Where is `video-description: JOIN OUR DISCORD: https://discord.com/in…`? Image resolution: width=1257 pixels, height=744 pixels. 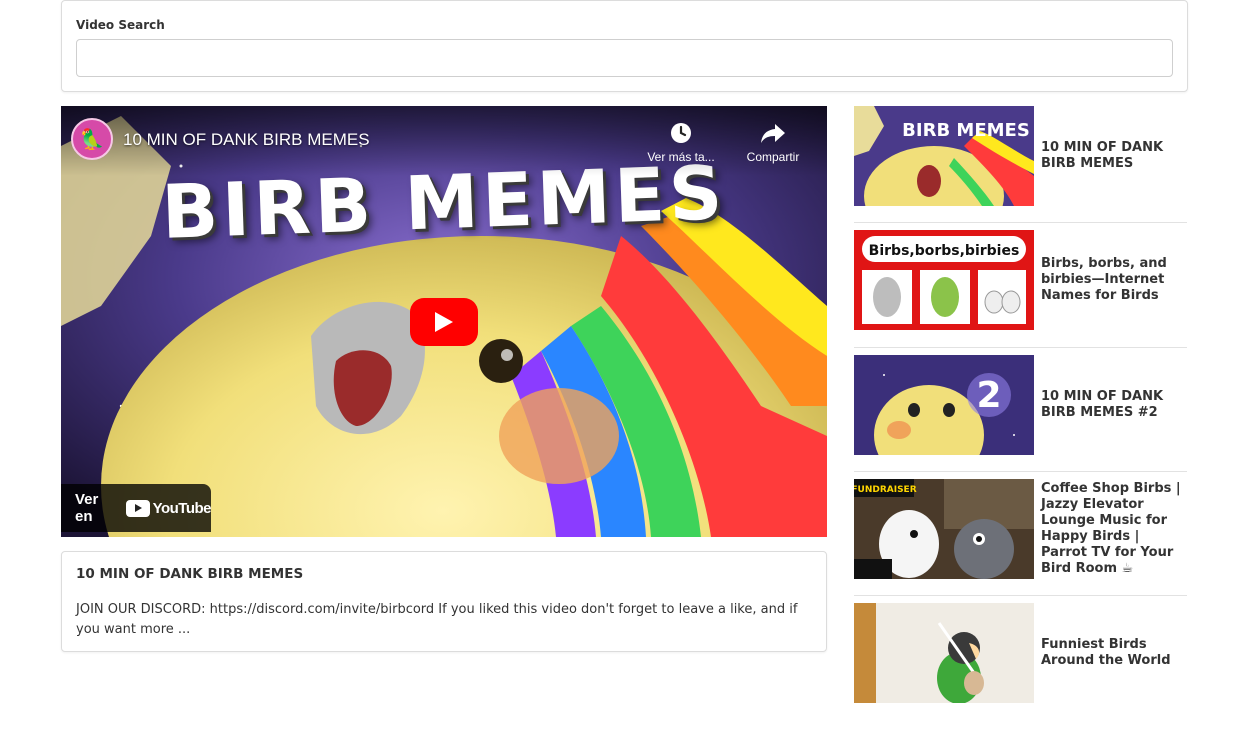 video-description: JOIN OUR DISCORD: https://discord.com/in… is located at coordinates (437, 619).